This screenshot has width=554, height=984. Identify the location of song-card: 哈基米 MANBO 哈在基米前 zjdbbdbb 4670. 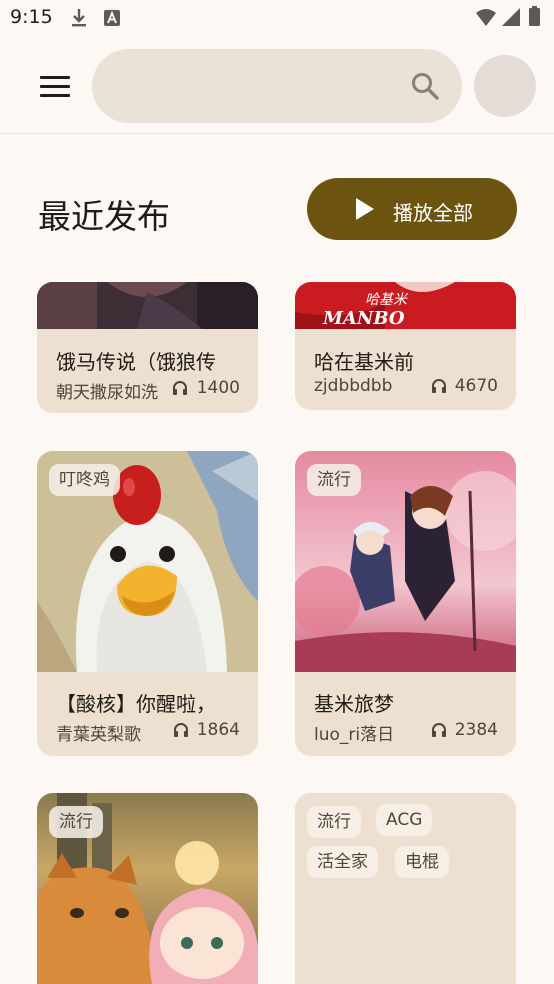
(405, 346).